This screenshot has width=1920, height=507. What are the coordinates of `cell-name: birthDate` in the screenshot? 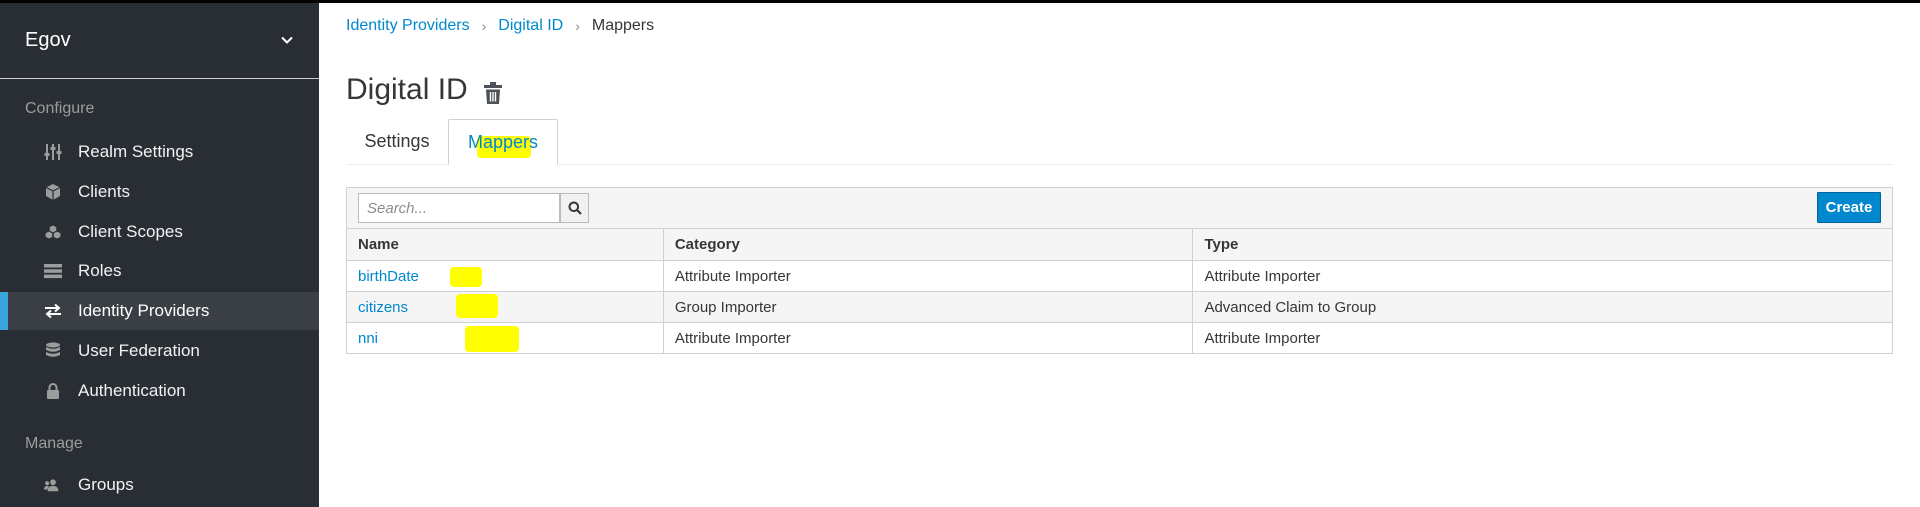 It's located at (505, 276).